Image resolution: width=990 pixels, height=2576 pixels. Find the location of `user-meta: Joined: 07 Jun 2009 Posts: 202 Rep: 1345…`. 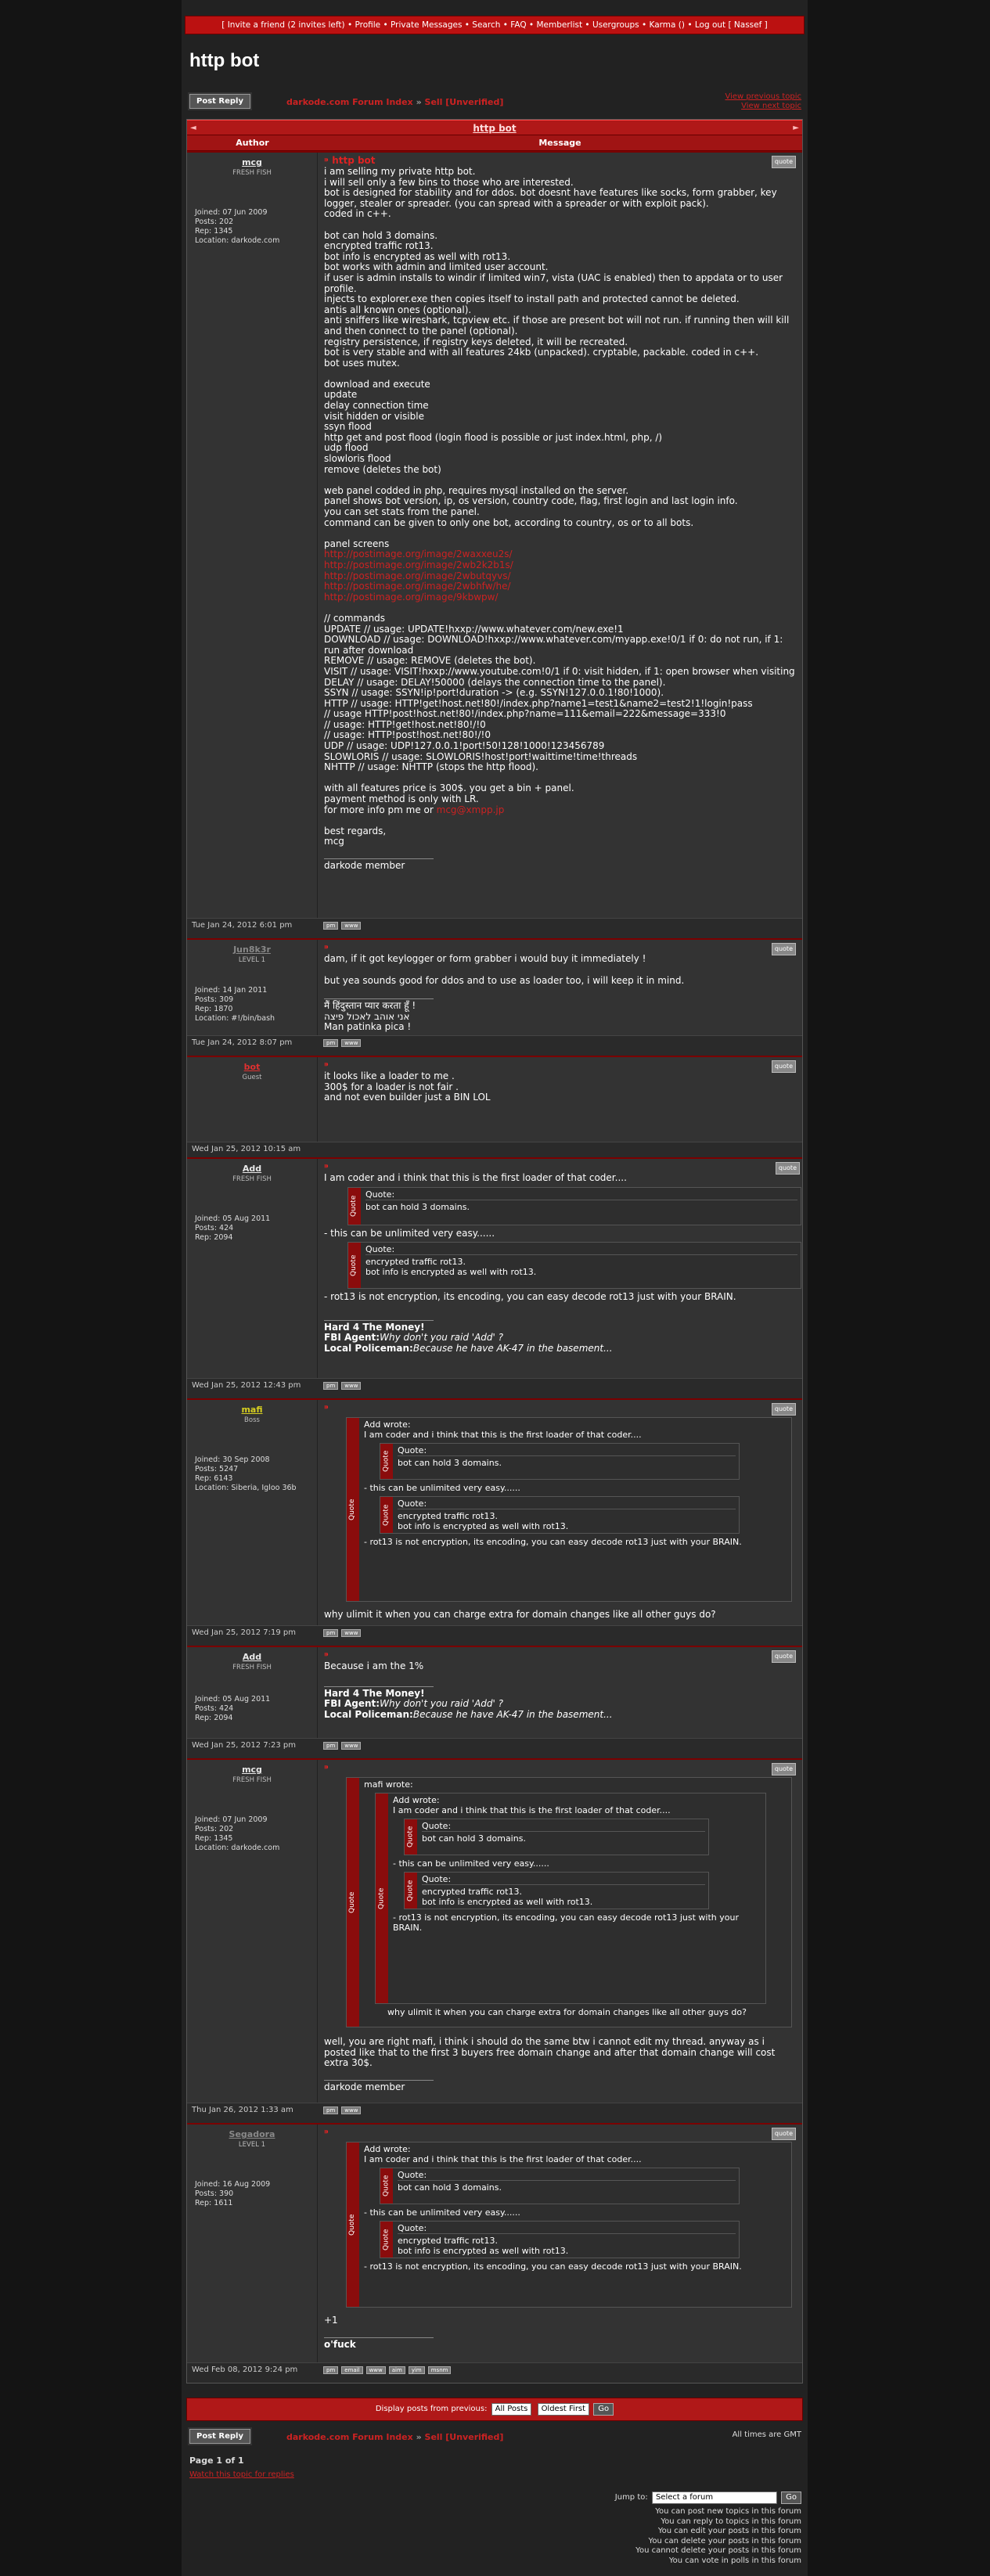

user-meta: Joined: 07 Jun 2009 Posts: 202 Rep: 1345… is located at coordinates (252, 227).